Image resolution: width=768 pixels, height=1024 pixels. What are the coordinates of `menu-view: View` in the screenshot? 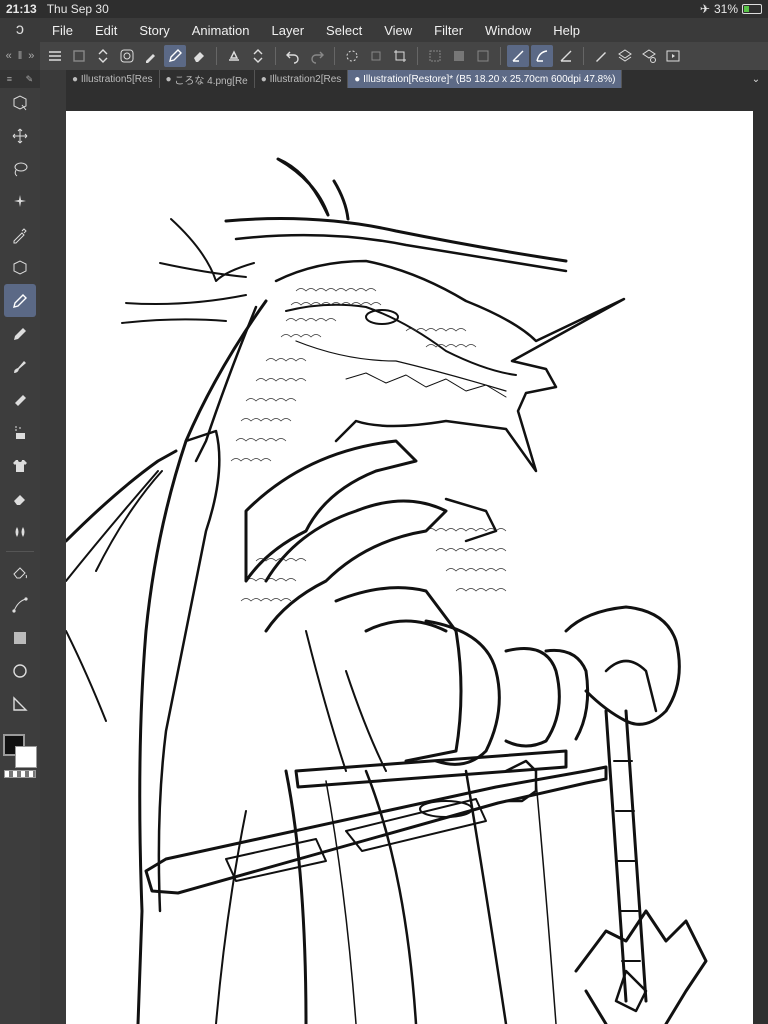 It's located at (397, 30).